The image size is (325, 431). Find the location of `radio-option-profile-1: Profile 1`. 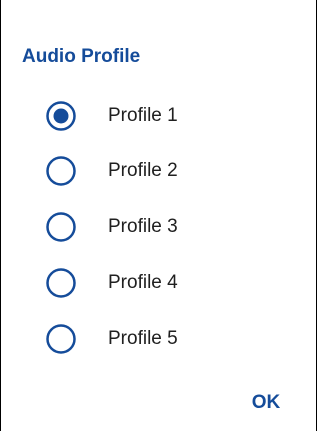

radio-option-profile-1: Profile 1 is located at coordinates (155, 116).